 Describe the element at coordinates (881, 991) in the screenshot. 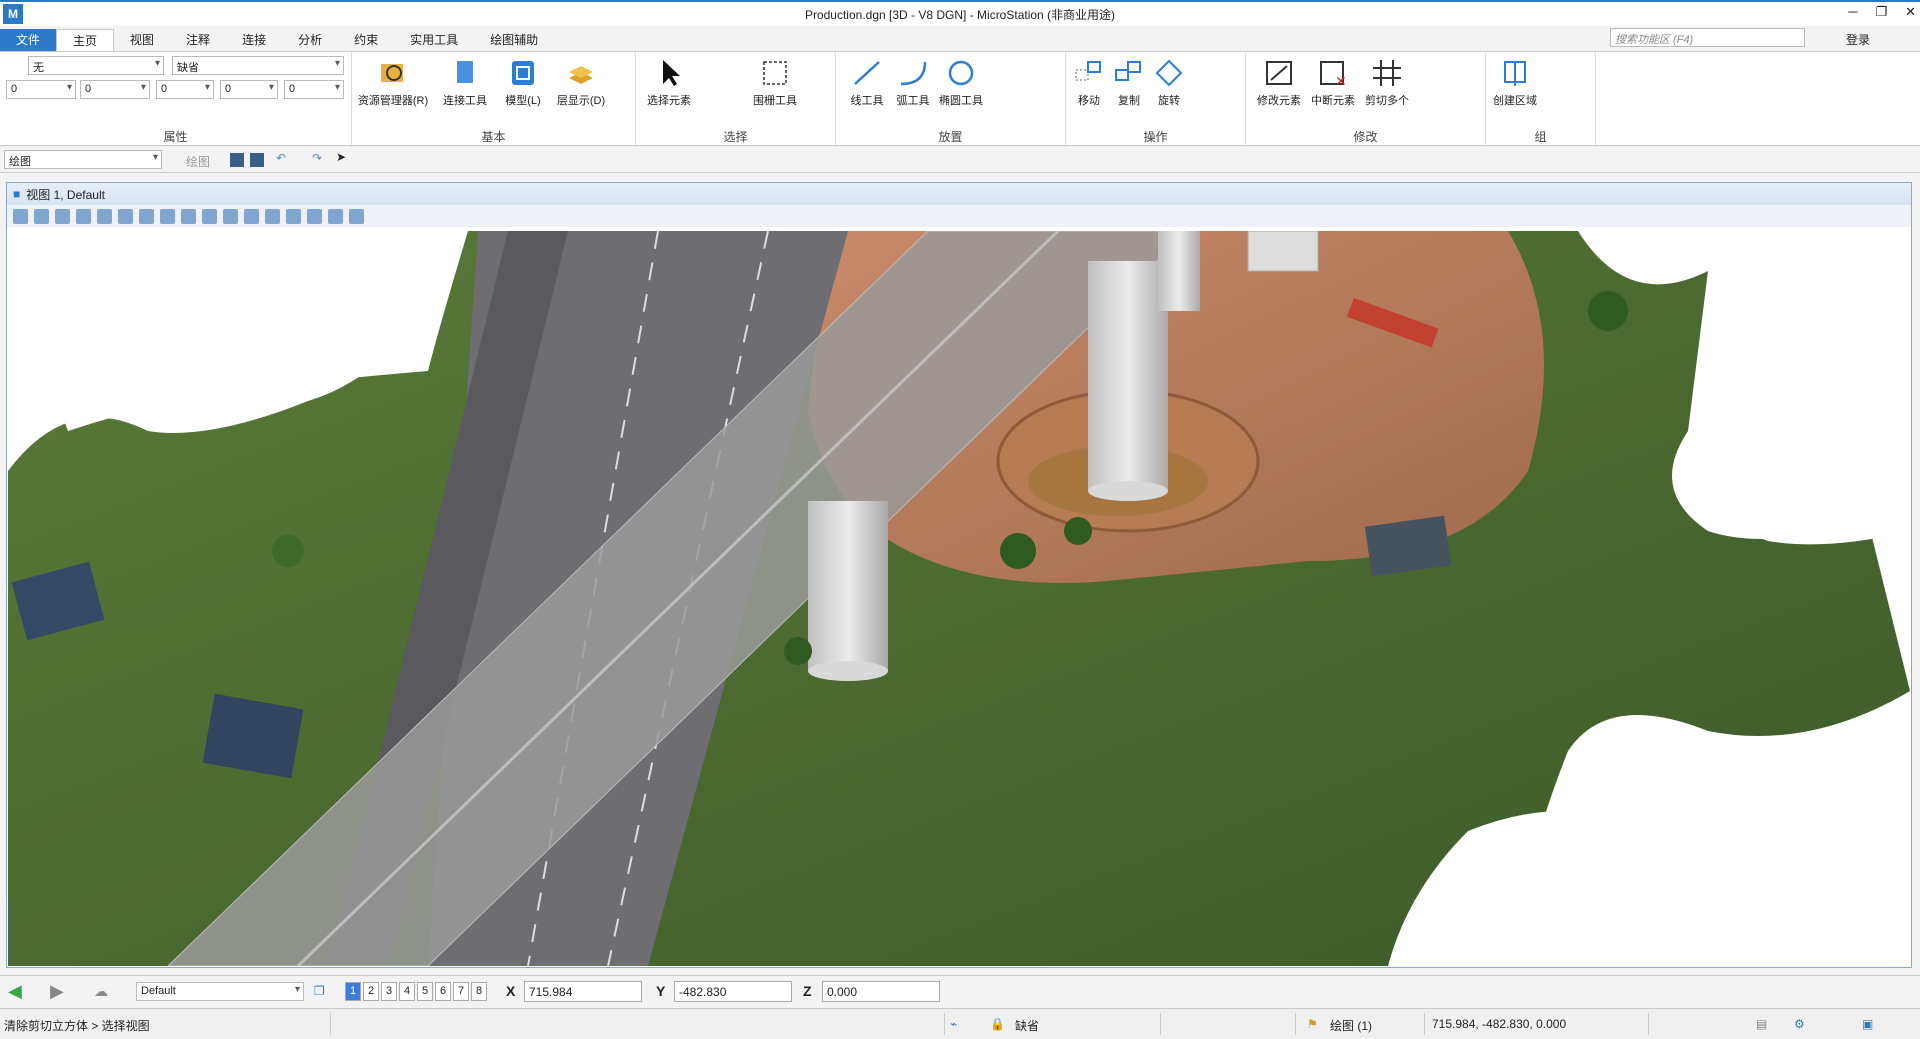

I see `z-coordinate-field: 0.000` at that location.